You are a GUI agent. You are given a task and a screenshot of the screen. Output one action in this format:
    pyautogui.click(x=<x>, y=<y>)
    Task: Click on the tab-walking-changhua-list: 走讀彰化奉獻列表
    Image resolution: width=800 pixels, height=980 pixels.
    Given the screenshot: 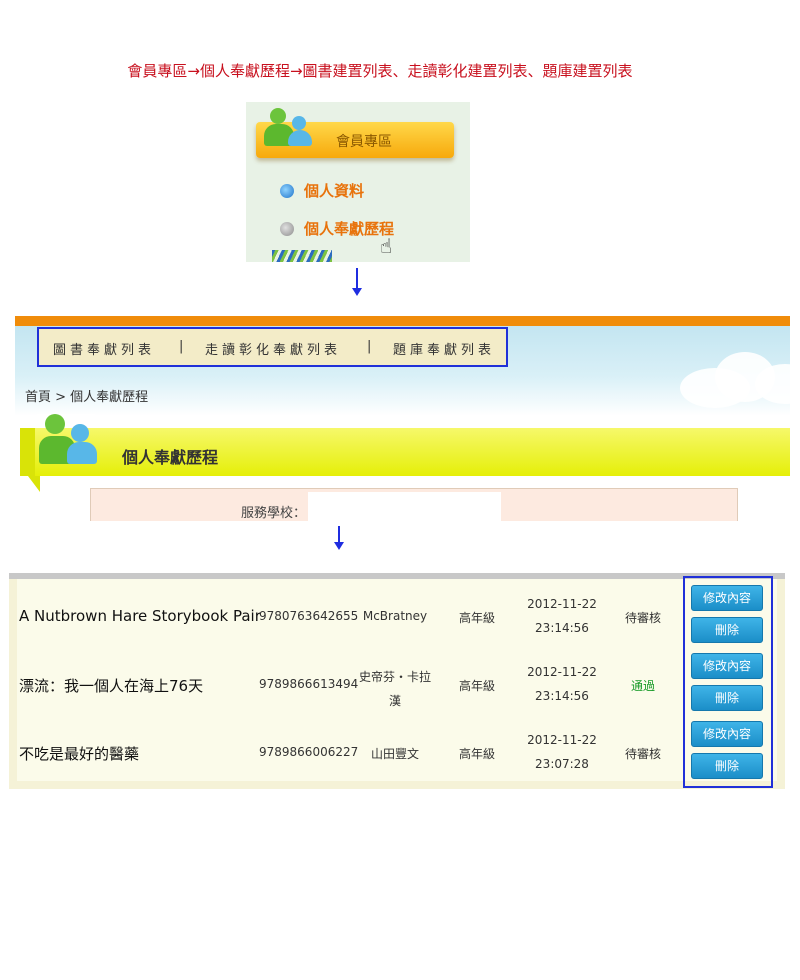 What is the action you would take?
    pyautogui.click(x=273, y=348)
    